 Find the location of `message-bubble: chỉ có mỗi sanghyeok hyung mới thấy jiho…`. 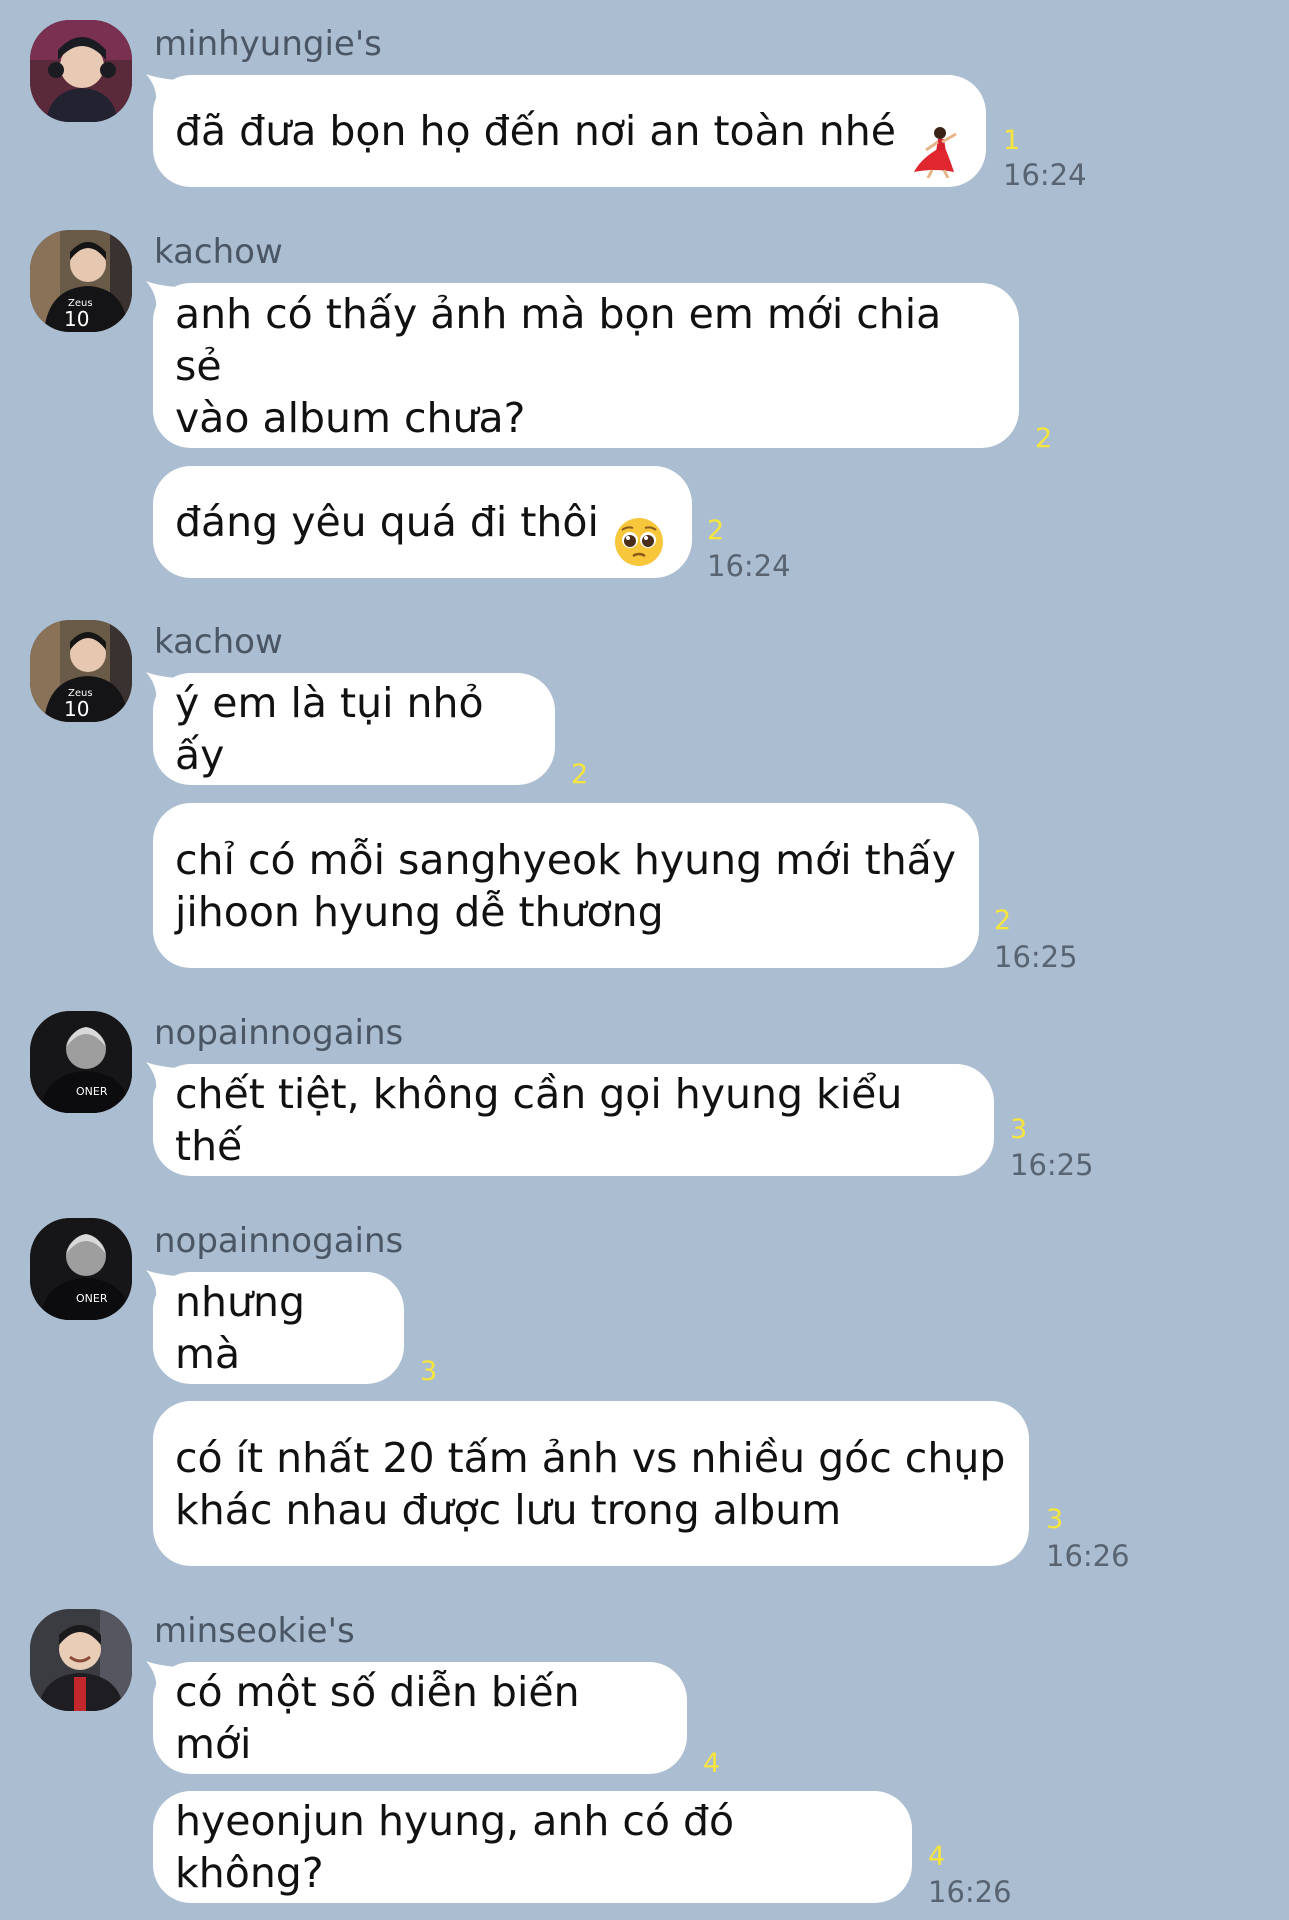

message-bubble: chỉ có mỗi sanghyeok hyung mới thấy jiho… is located at coordinates (566, 885).